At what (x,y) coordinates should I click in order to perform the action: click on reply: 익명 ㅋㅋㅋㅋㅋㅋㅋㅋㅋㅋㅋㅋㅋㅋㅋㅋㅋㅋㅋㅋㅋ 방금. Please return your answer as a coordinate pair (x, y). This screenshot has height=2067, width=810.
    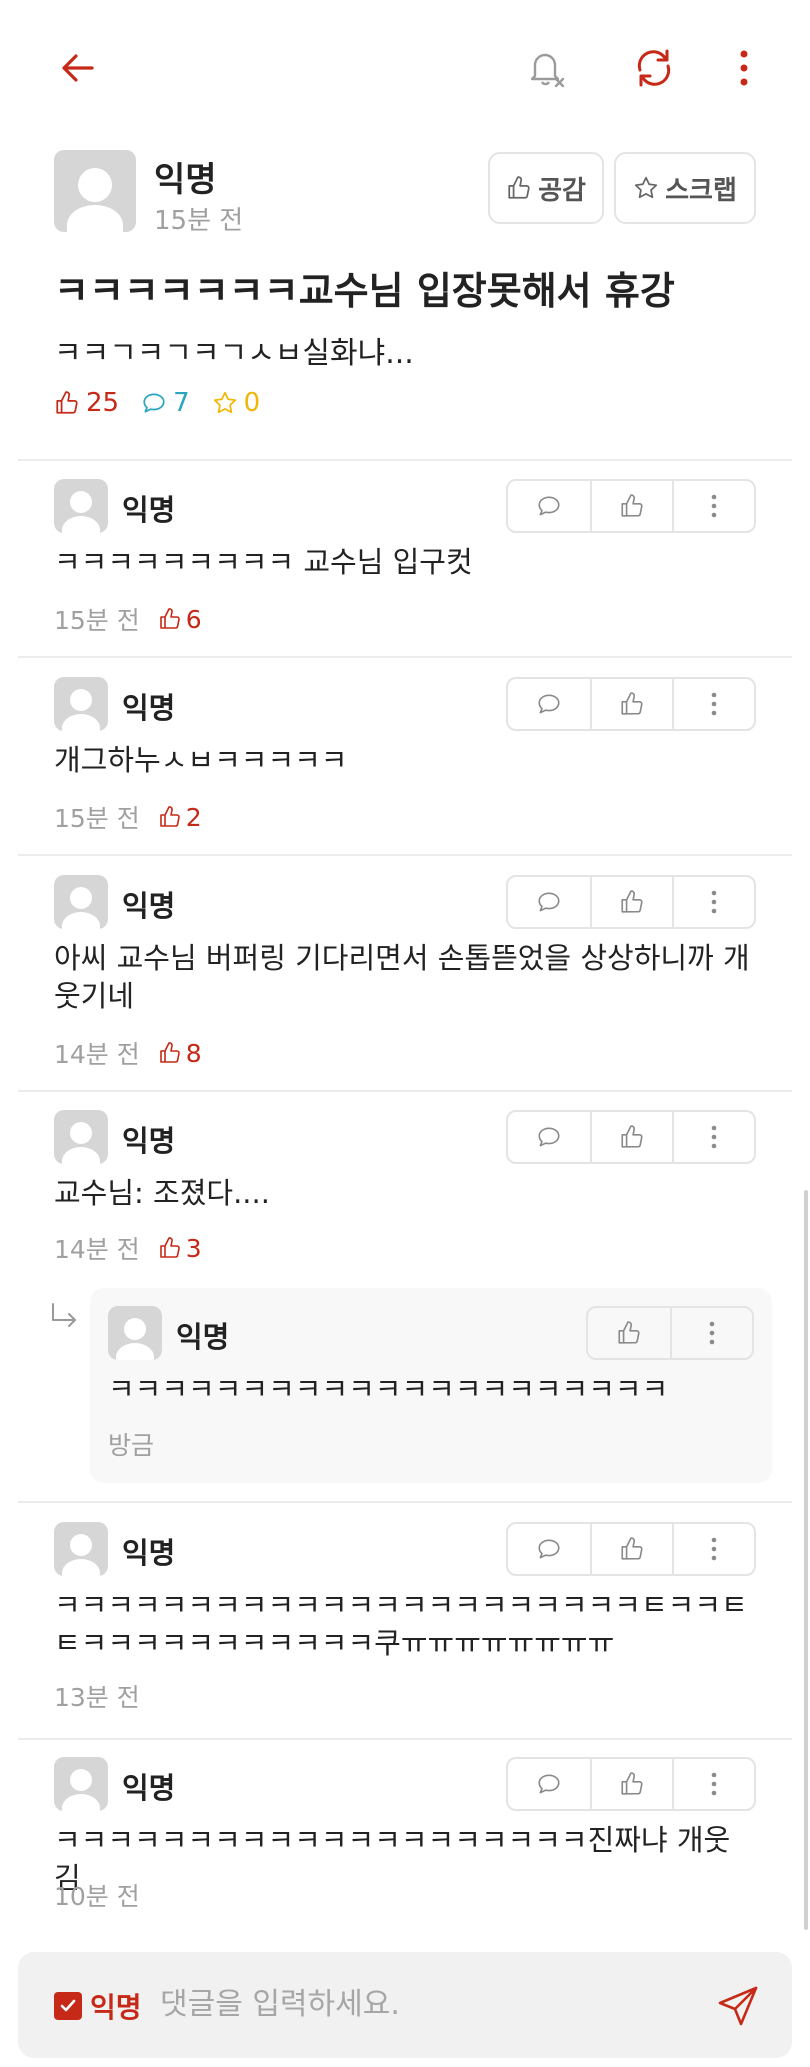
    Looking at the image, I should click on (431, 1385).